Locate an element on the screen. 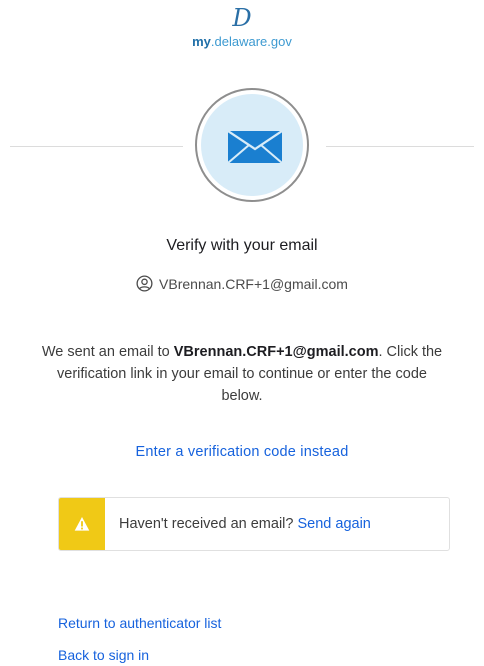 The image size is (484, 666). enter-code-link: Enter a verification code instead is located at coordinates (242, 452).